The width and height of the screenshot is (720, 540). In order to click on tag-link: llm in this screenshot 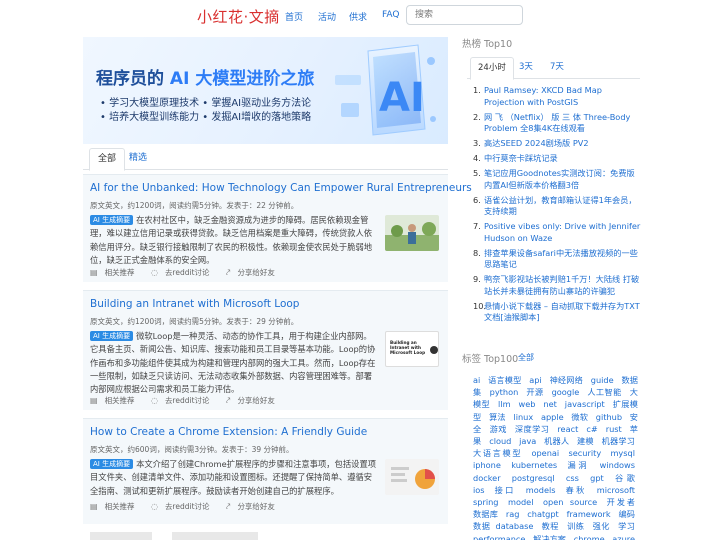, I will do `click(504, 404)`.